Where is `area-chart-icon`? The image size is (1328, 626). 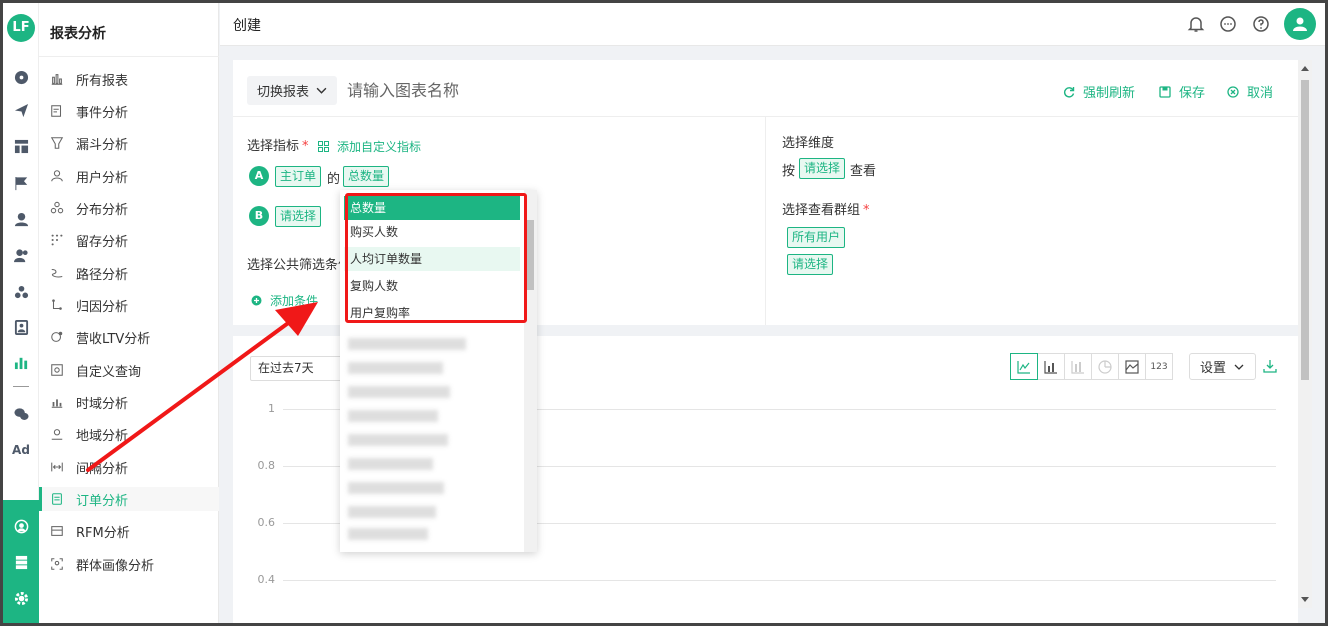
area-chart-icon is located at coordinates (1132, 366).